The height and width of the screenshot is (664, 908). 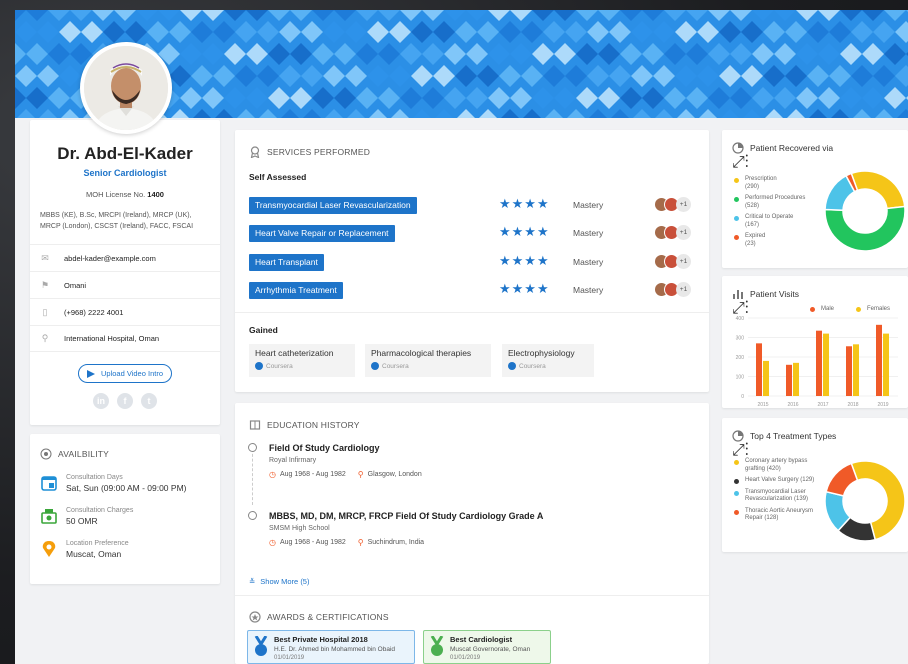 I want to click on bar-females-2015, so click(x=766, y=378).